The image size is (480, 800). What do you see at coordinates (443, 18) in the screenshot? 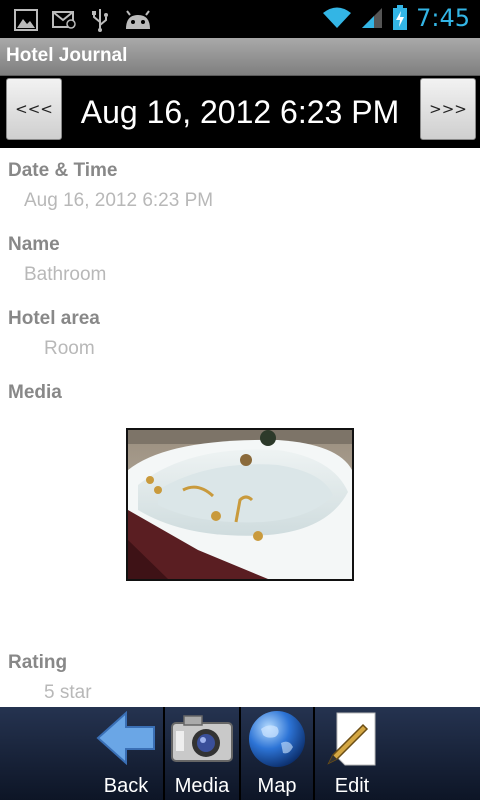
I see `status-clock: 7:45` at bounding box center [443, 18].